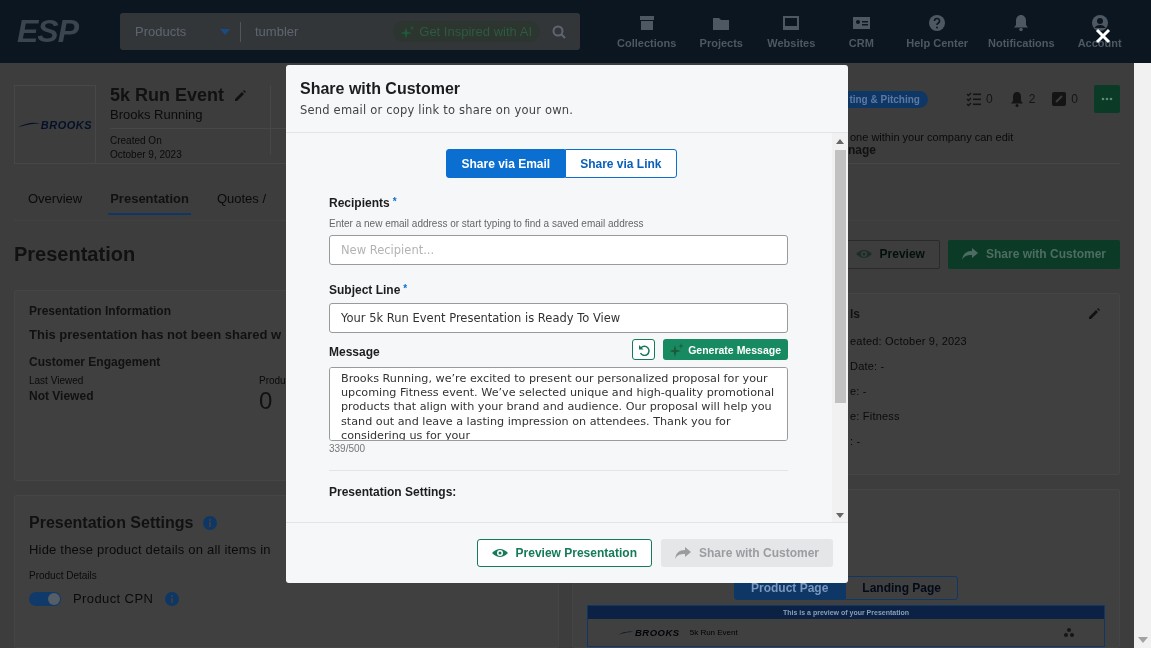 This screenshot has height=648, width=1151. What do you see at coordinates (1059, 99) in the screenshot?
I see `note-icon` at bounding box center [1059, 99].